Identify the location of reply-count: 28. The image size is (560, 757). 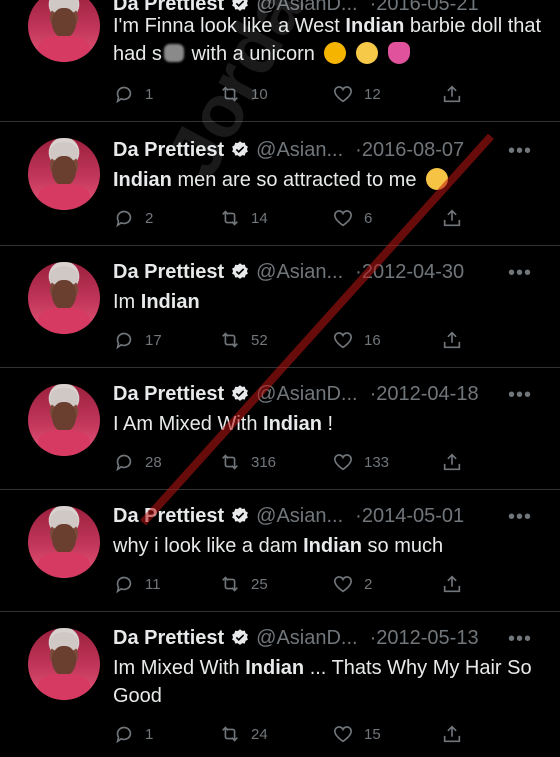
(153, 462).